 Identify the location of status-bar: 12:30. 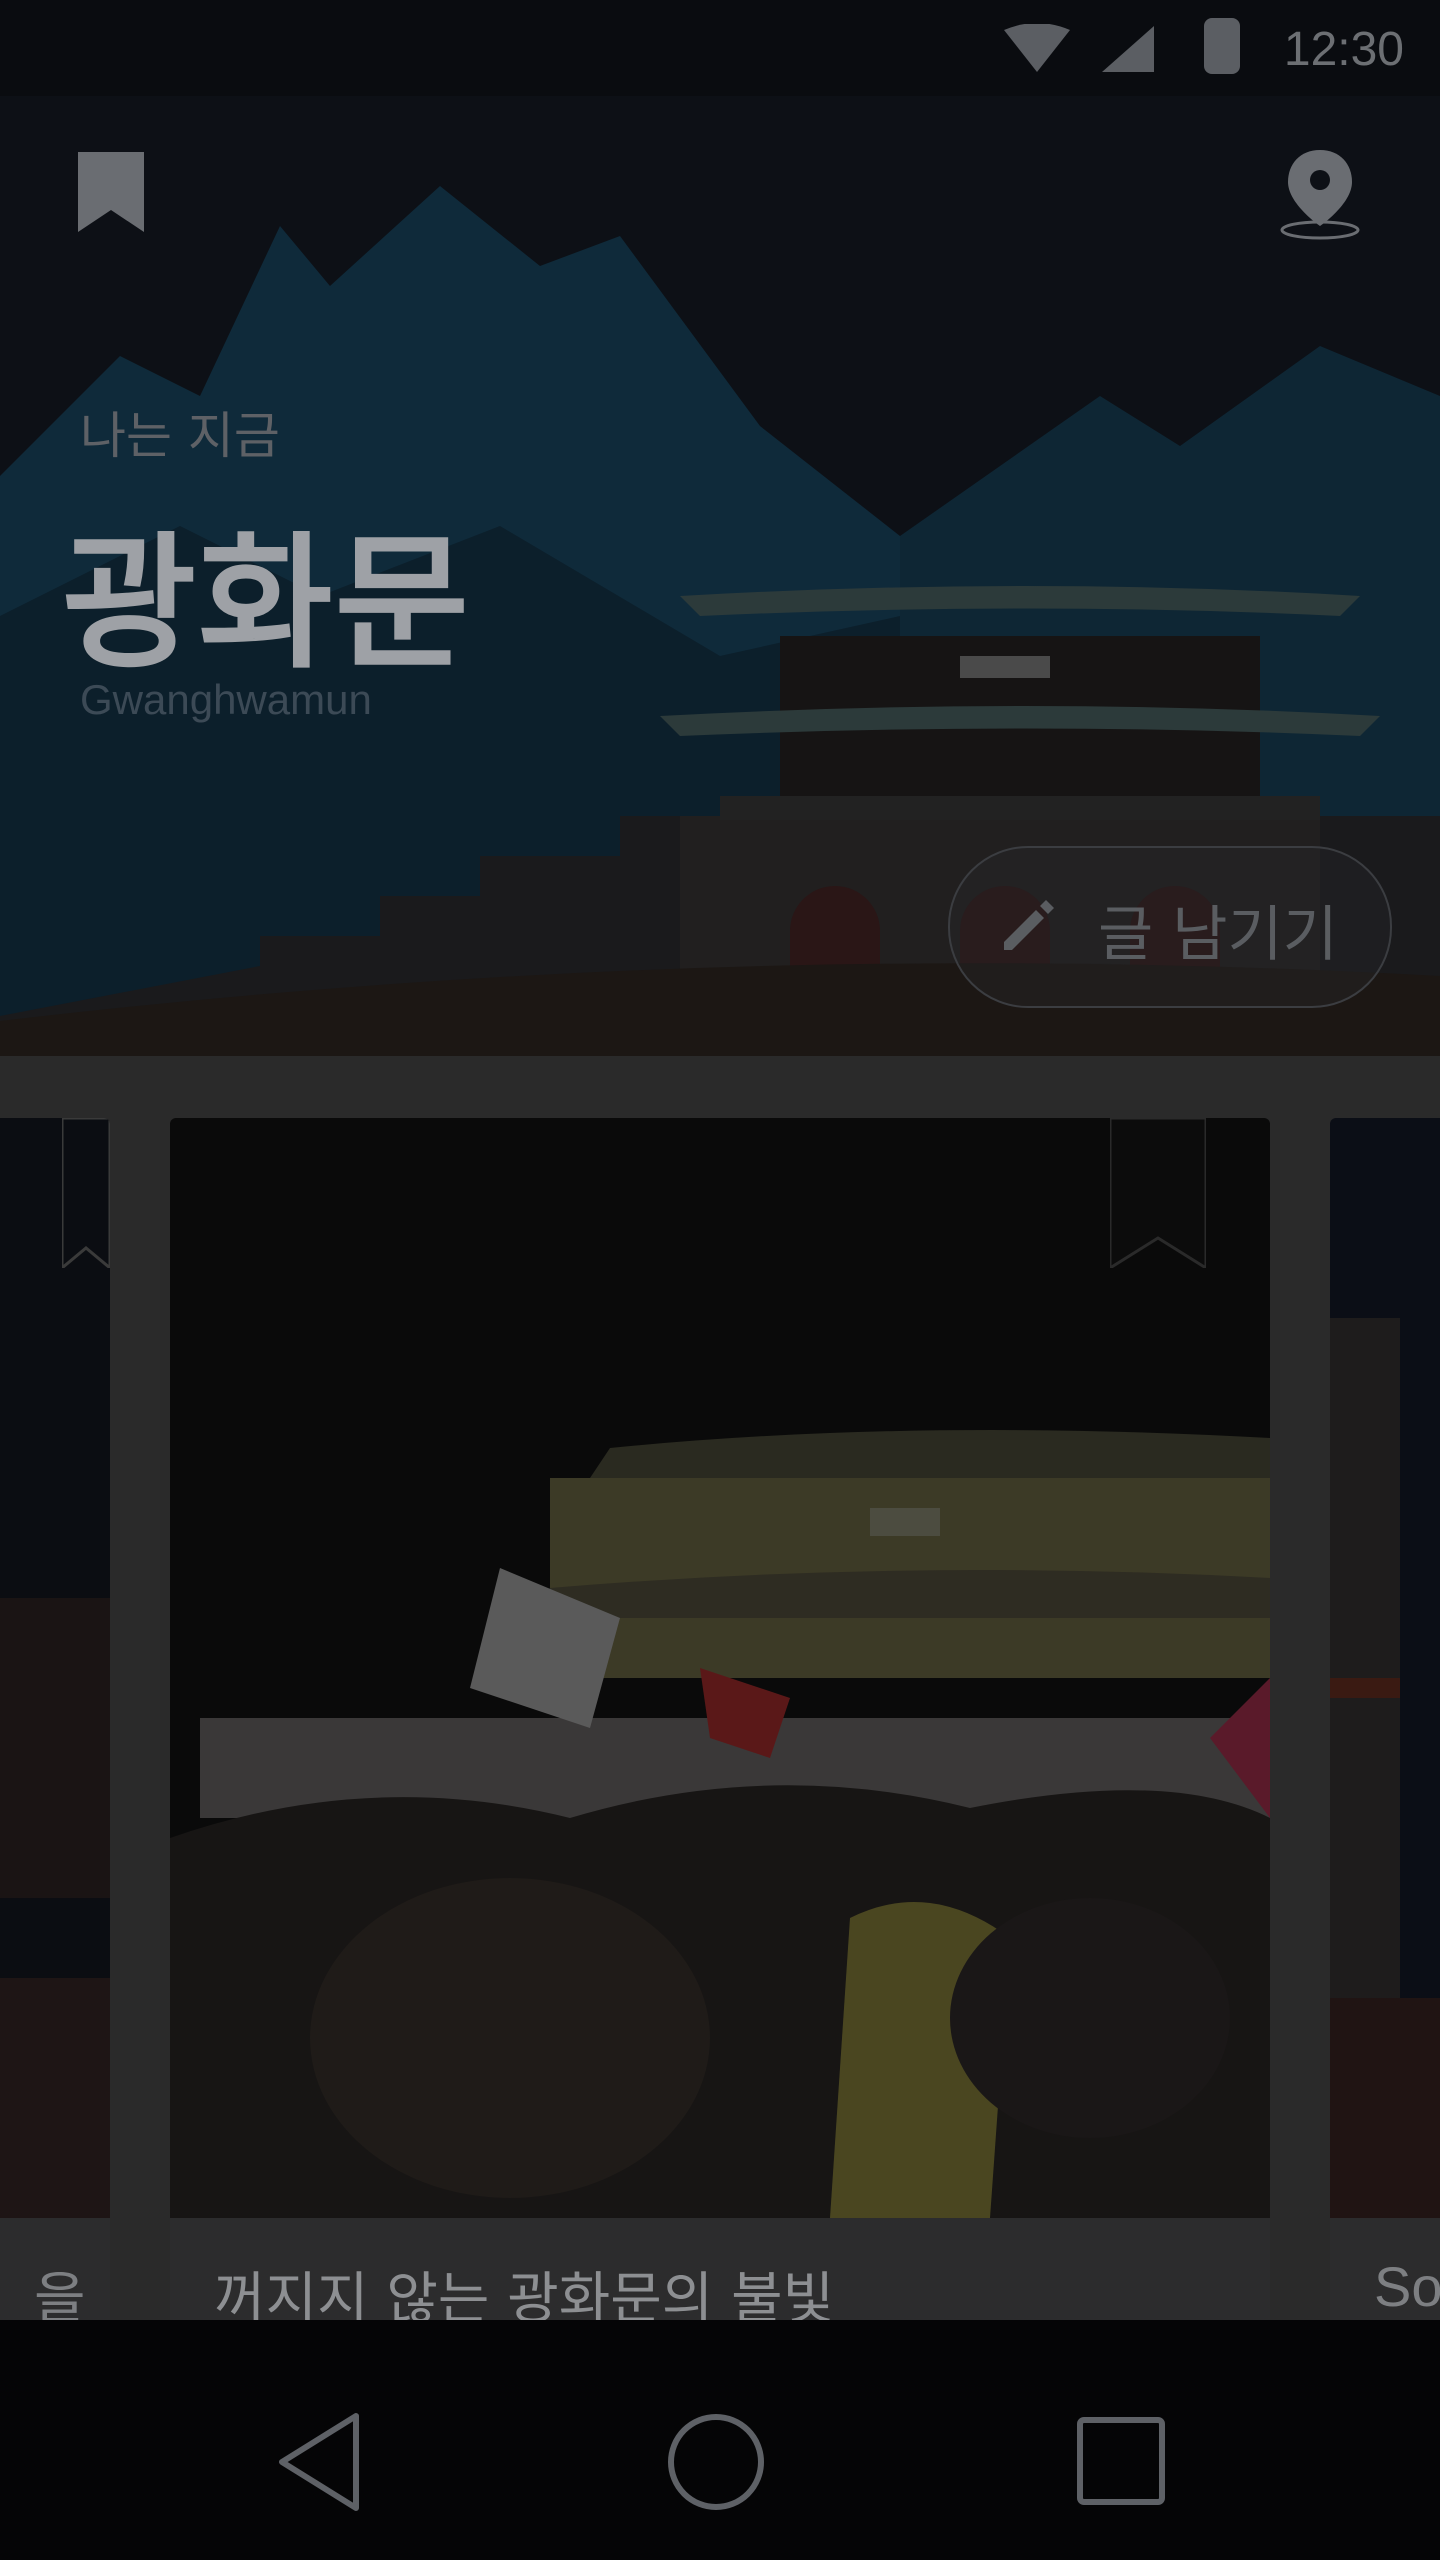
(720, 48).